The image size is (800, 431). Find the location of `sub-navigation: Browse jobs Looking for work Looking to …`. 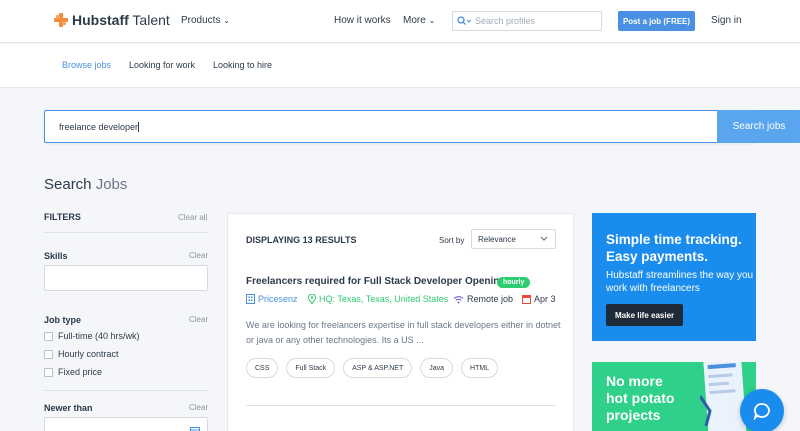

sub-navigation: Browse jobs Looking for work Looking to … is located at coordinates (400, 66).